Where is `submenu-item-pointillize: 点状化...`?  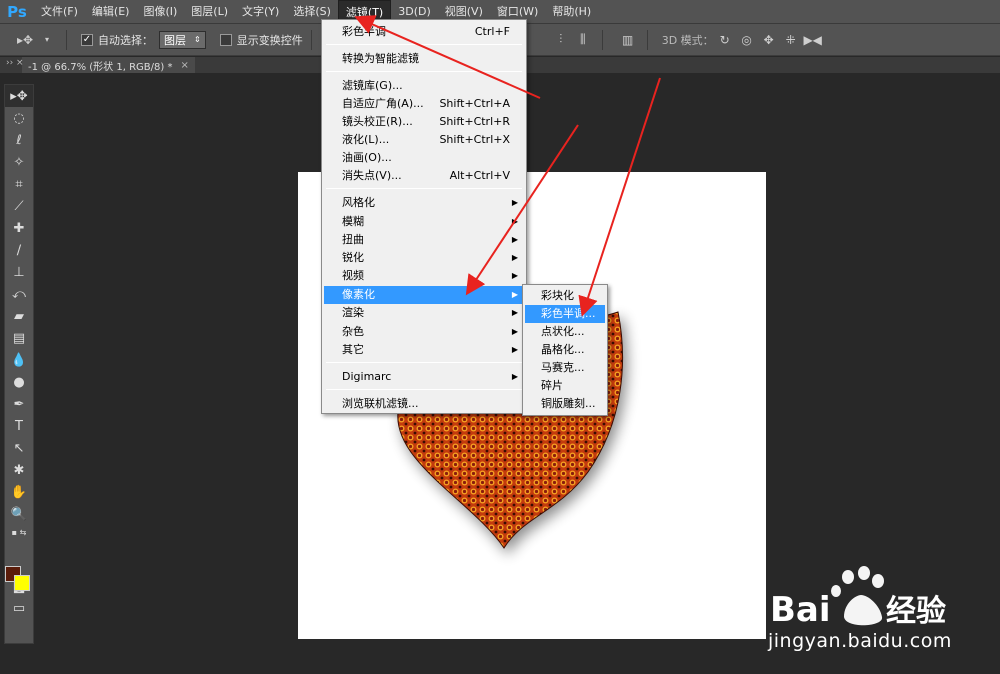 submenu-item-pointillize: 点状化... is located at coordinates (565, 332).